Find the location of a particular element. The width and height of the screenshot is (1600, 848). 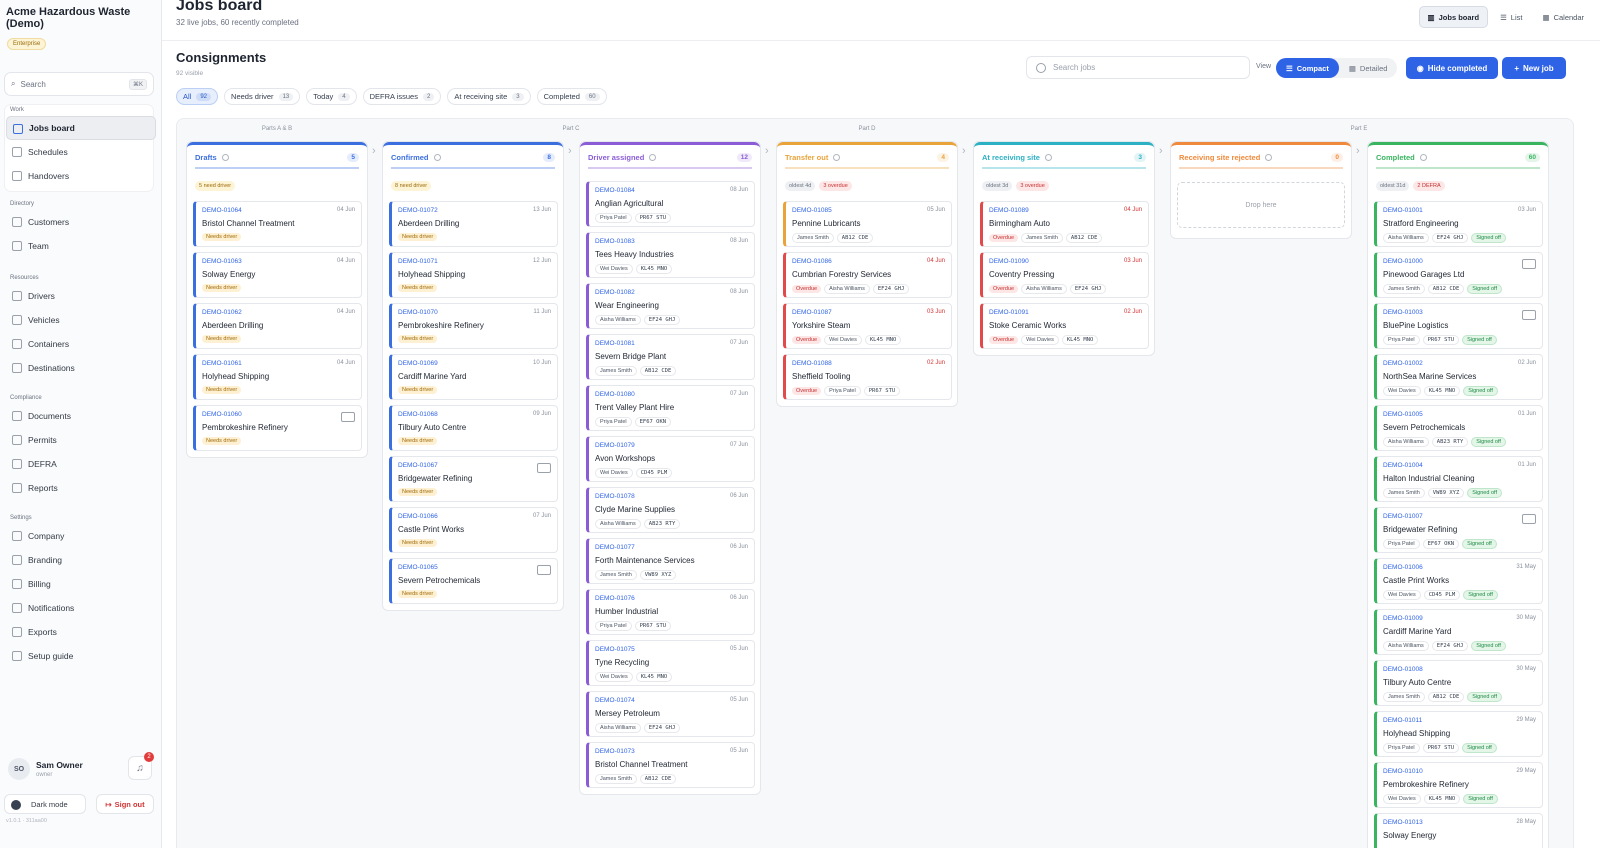

sidebar-item-vehicles: Vehicles is located at coordinates (81, 320).